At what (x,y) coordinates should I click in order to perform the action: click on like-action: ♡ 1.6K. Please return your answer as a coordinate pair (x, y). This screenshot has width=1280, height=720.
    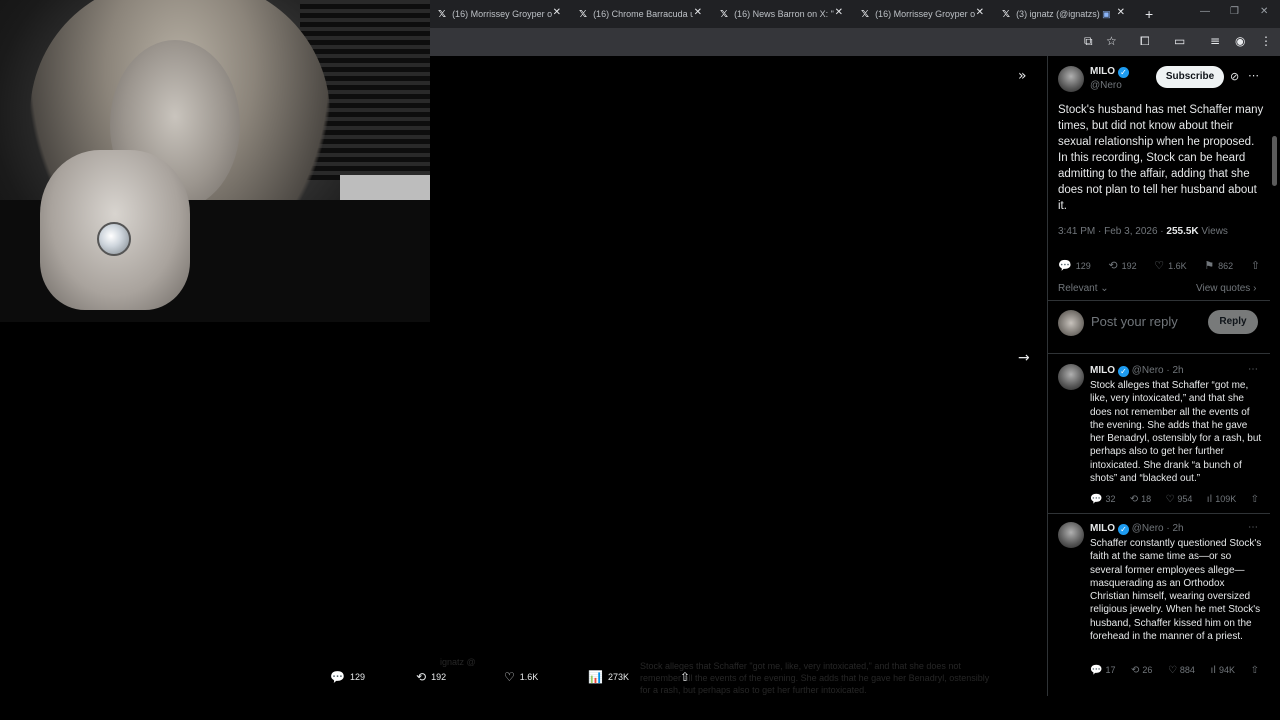
    Looking at the image, I should click on (546, 677).